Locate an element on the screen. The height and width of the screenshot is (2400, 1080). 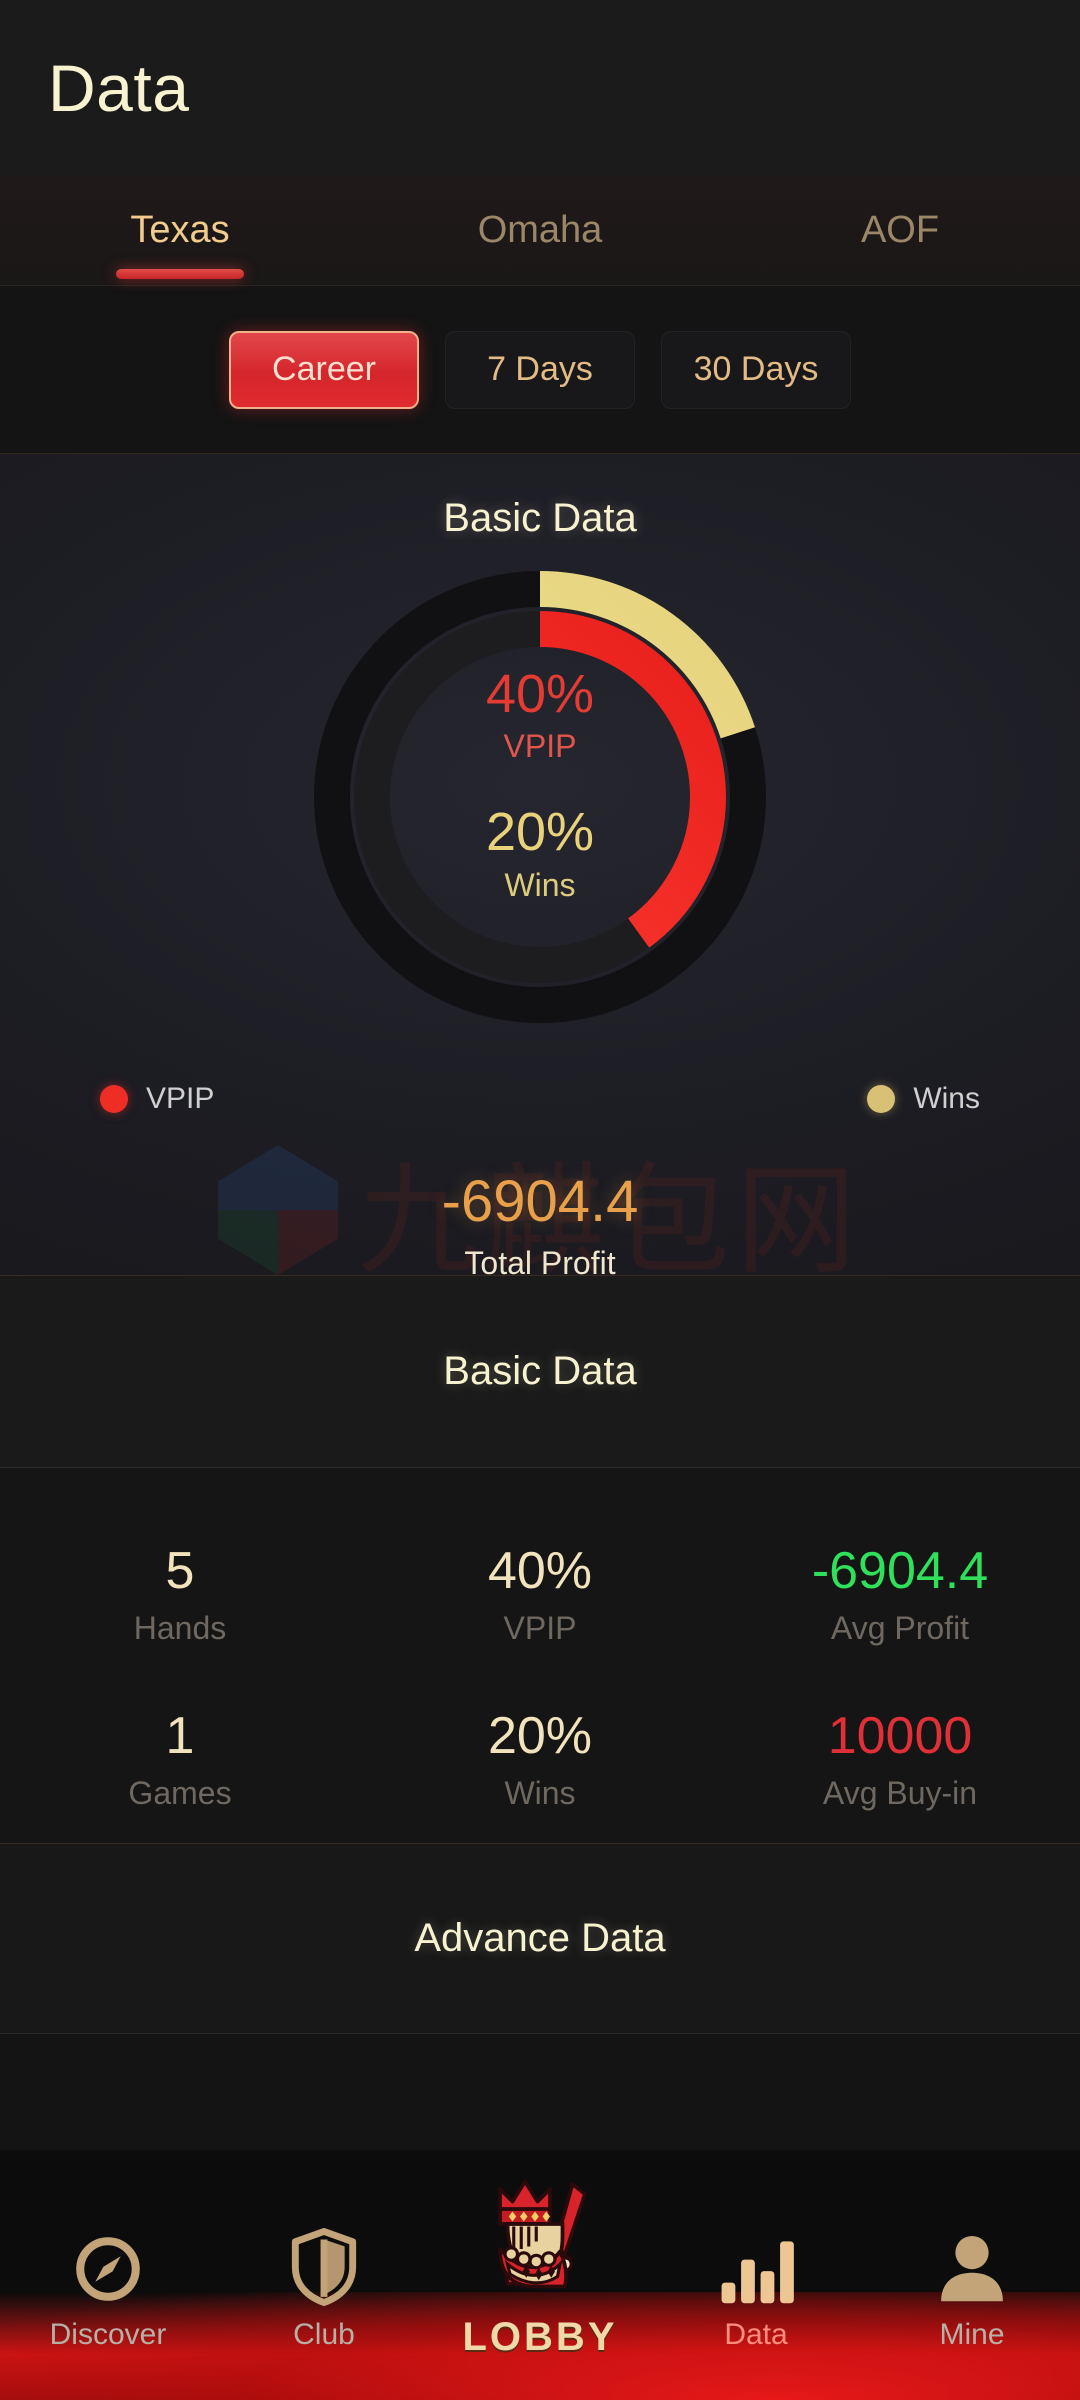
stat-wins: 20% Wins is located at coordinates (540, 1761).